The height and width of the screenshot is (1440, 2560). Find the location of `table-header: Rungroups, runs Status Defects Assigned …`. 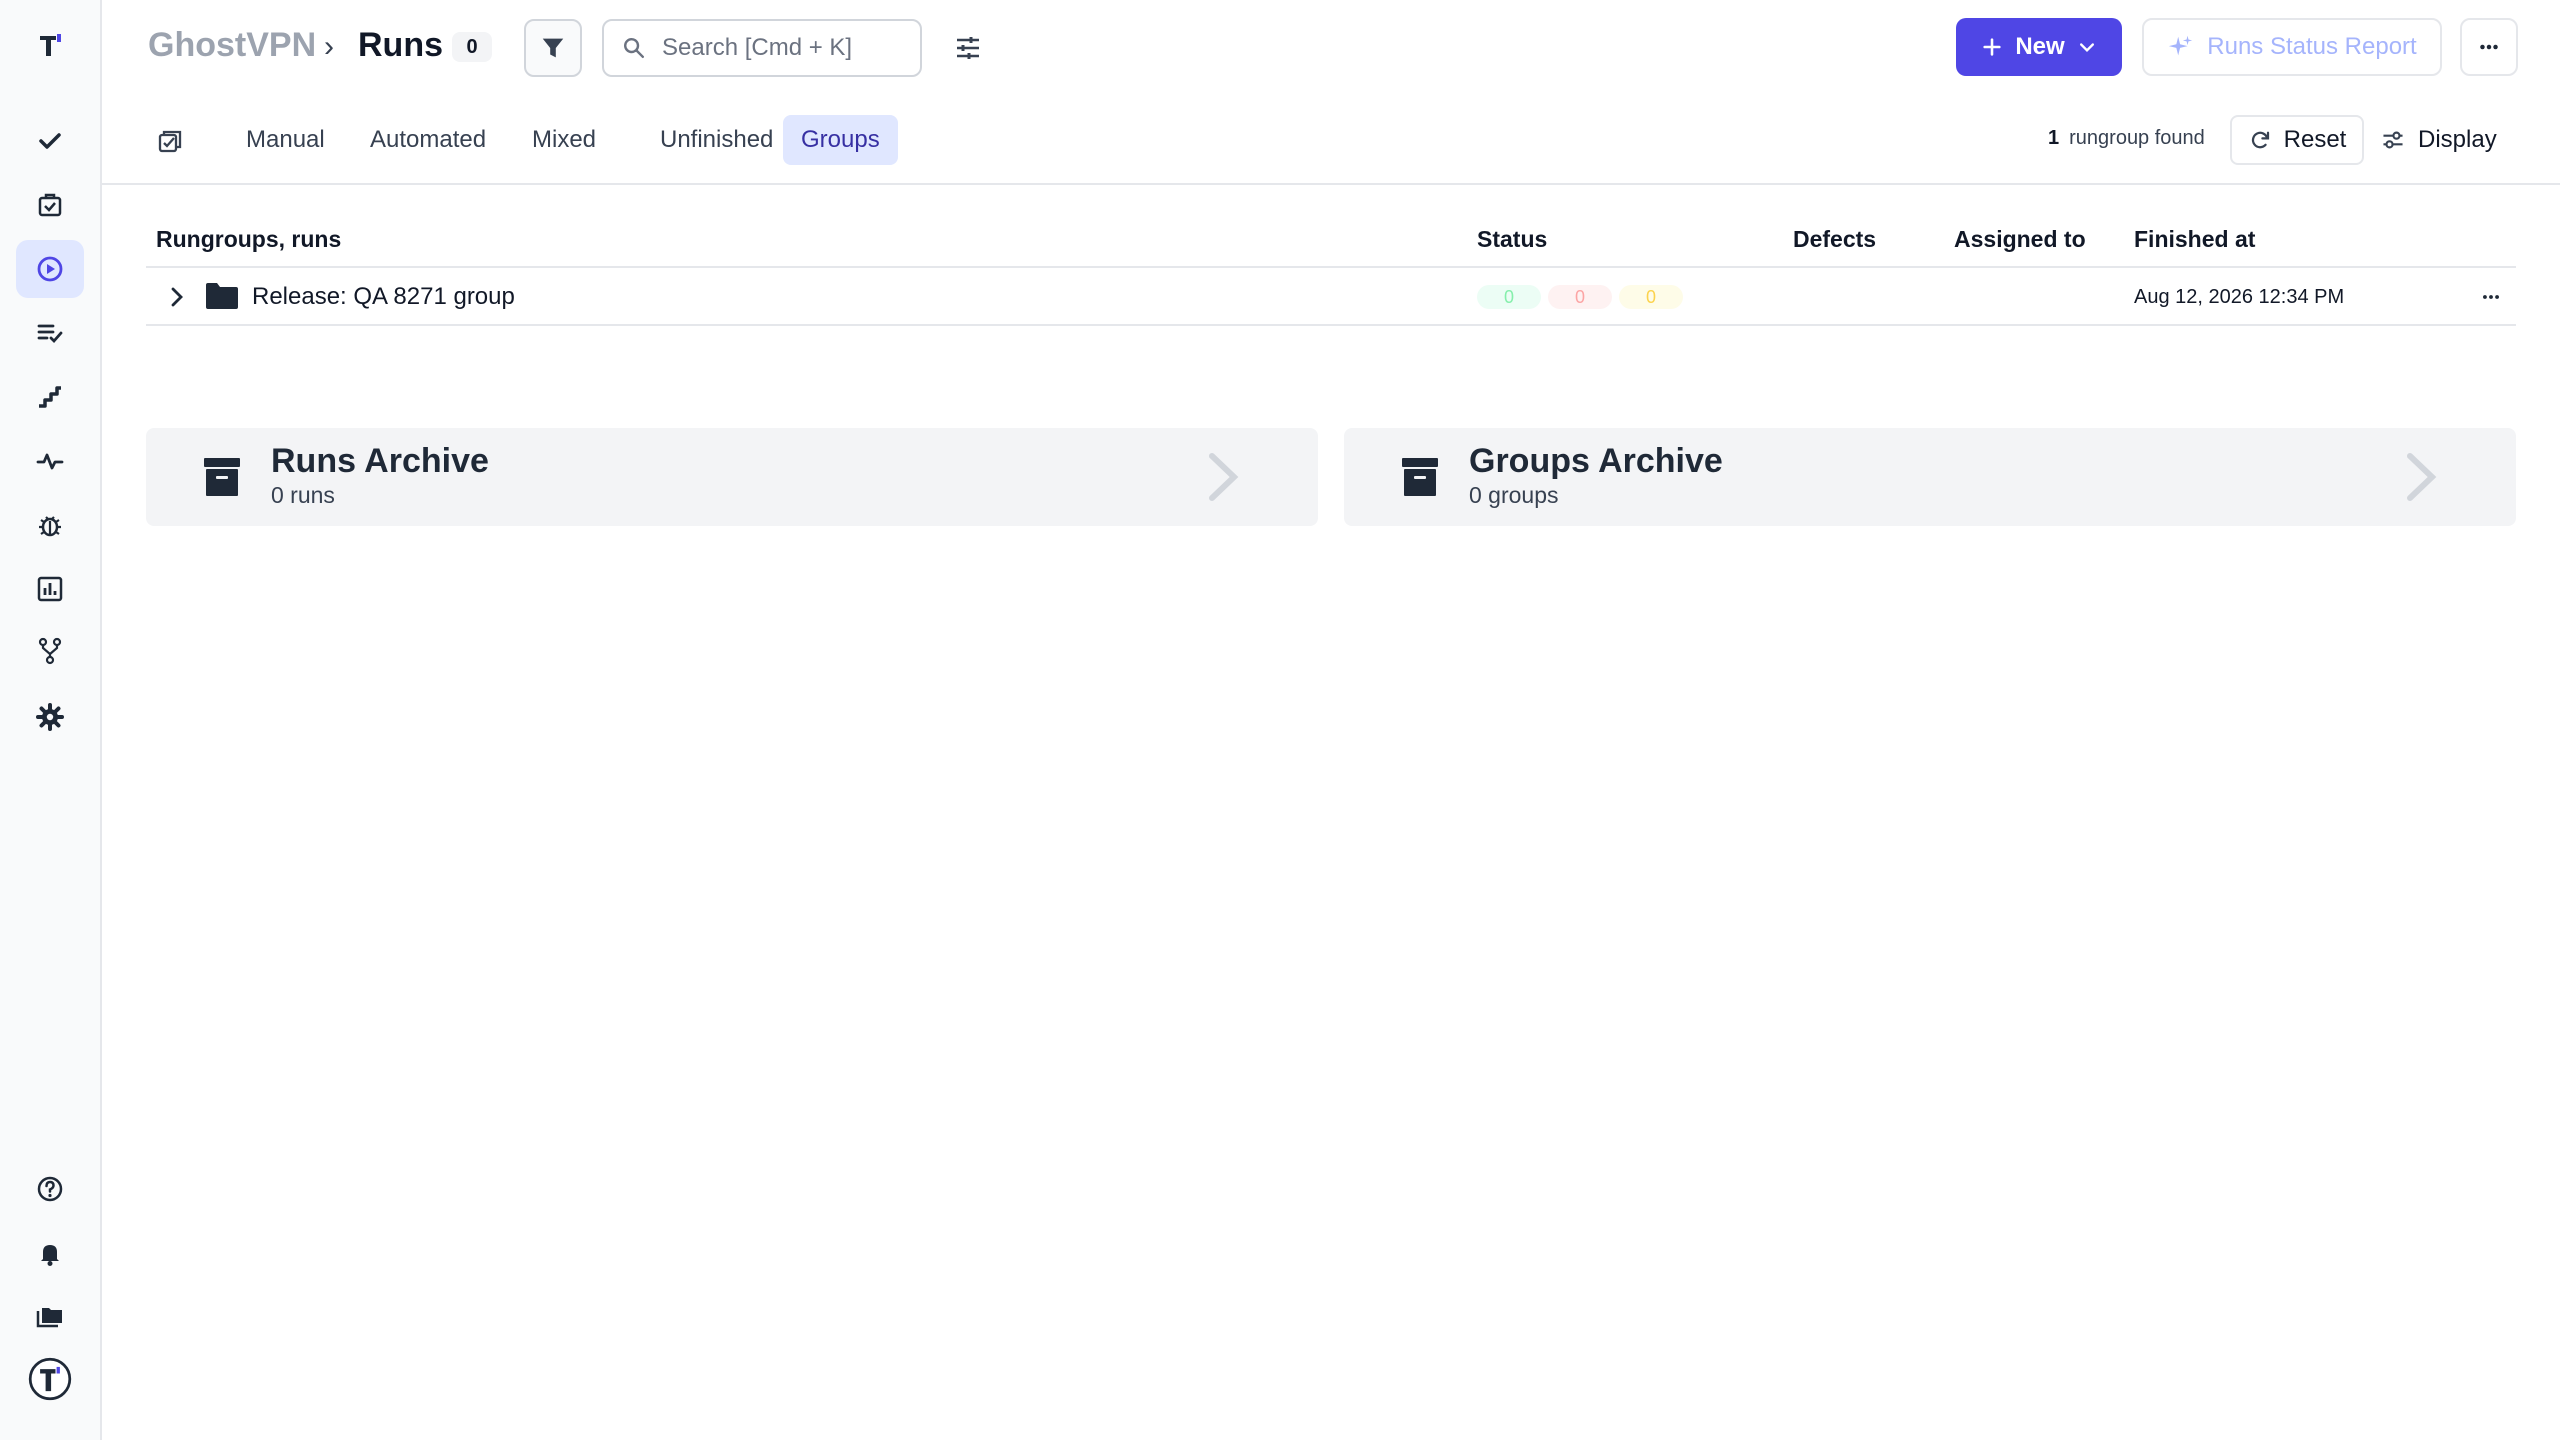

table-header: Rungroups, runs Status Defects Assigned … is located at coordinates (1331, 239).